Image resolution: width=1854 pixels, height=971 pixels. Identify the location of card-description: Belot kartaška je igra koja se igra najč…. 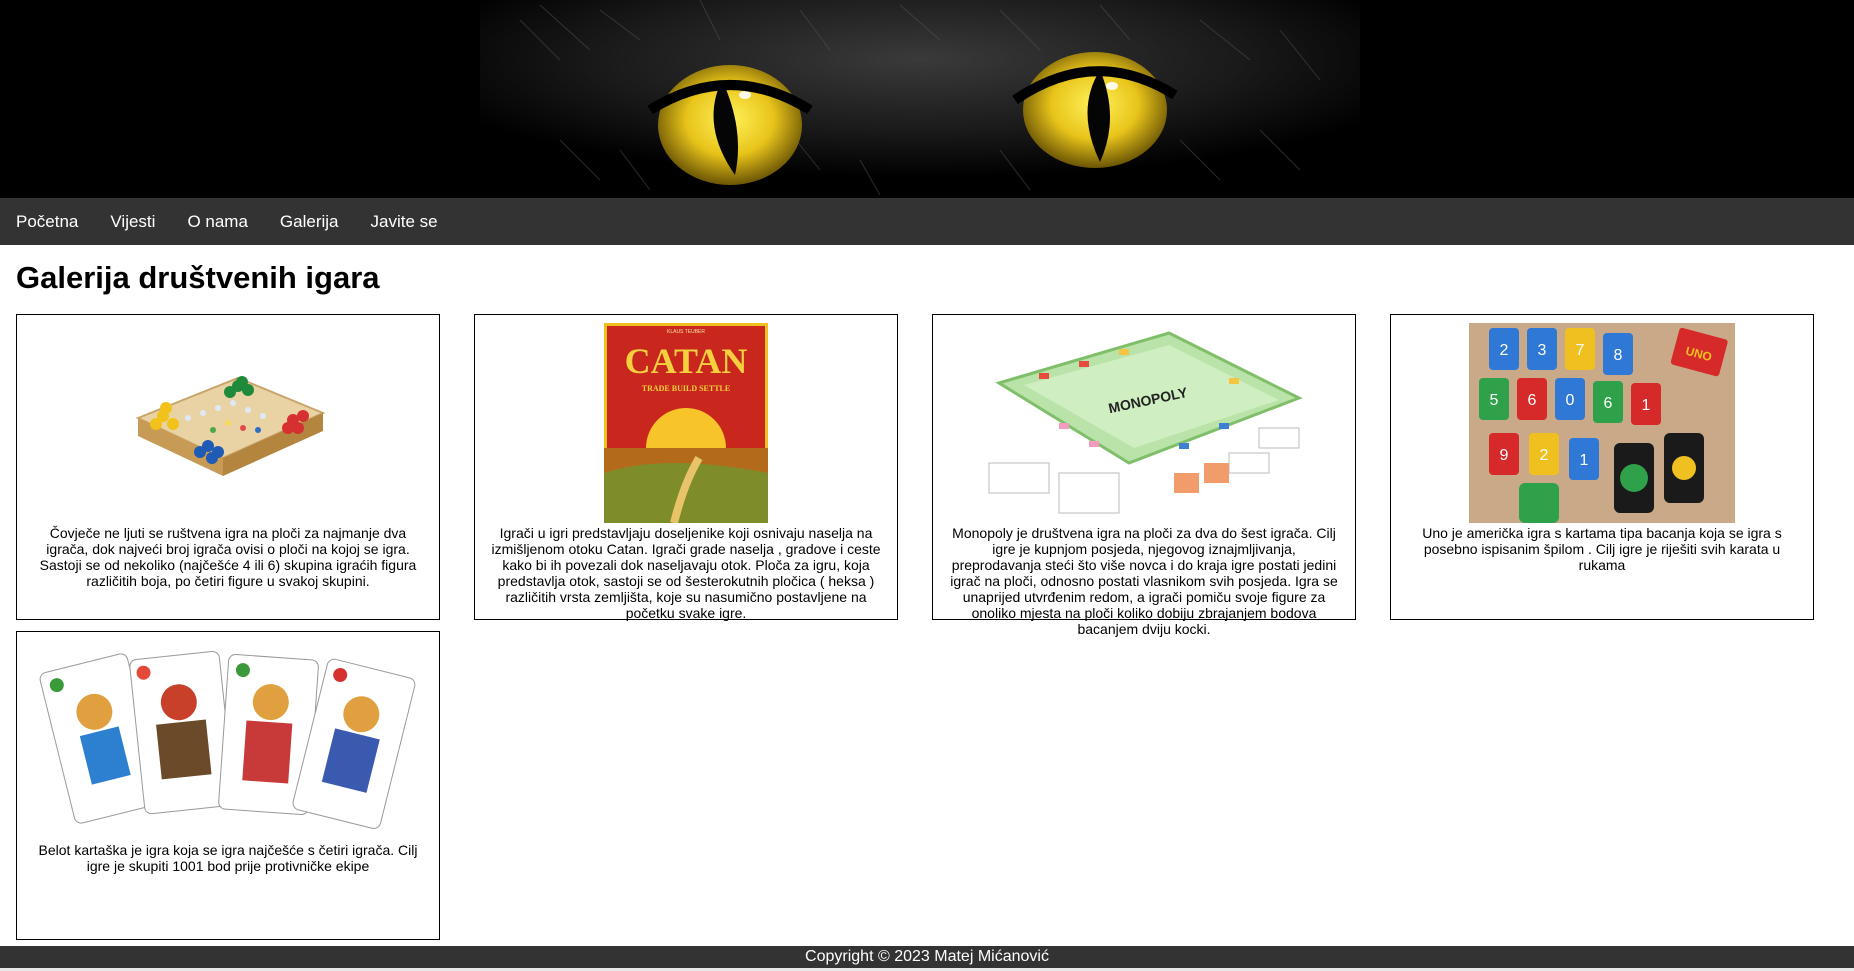
(228, 858).